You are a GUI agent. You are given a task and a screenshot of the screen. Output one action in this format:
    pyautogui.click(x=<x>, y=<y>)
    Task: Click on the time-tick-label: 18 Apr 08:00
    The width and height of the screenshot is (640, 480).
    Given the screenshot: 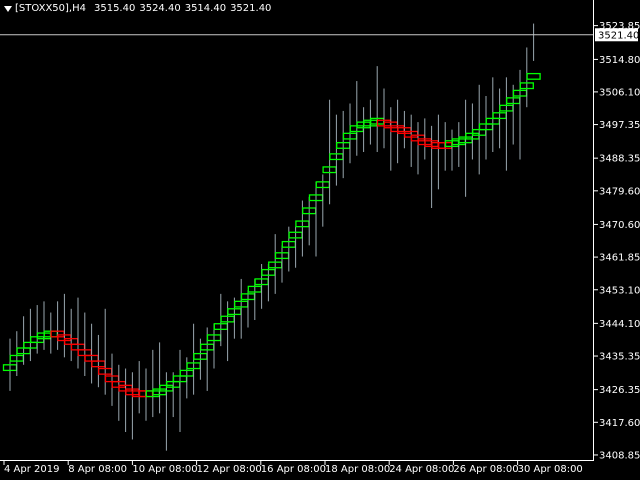 What is the action you would take?
    pyautogui.click(x=357, y=469)
    